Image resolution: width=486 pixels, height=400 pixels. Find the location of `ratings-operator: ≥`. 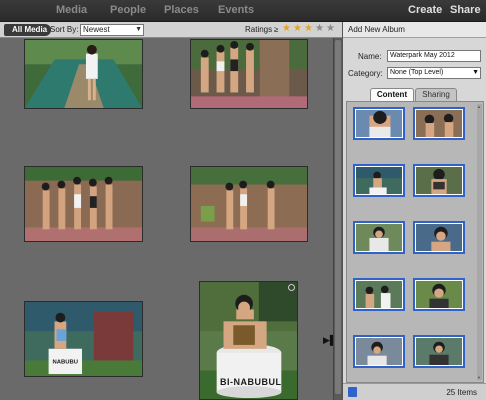

ratings-operator: ≥ is located at coordinates (276, 29).